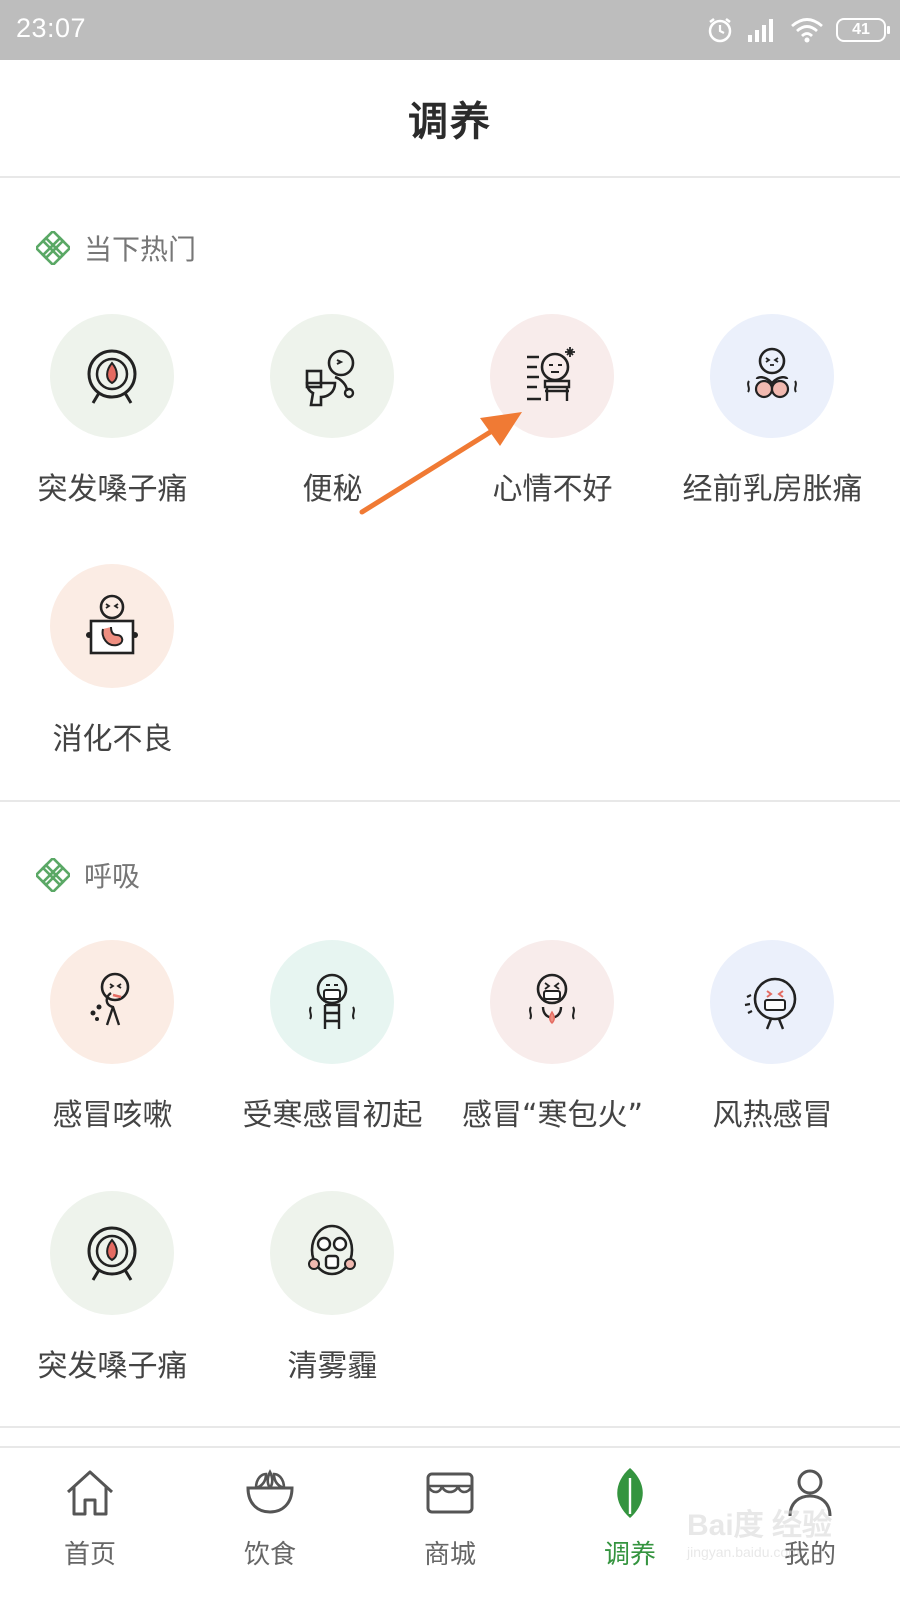  I want to click on remedy-item-cold-fire: 感冒“寒包火”, so click(552, 1060).